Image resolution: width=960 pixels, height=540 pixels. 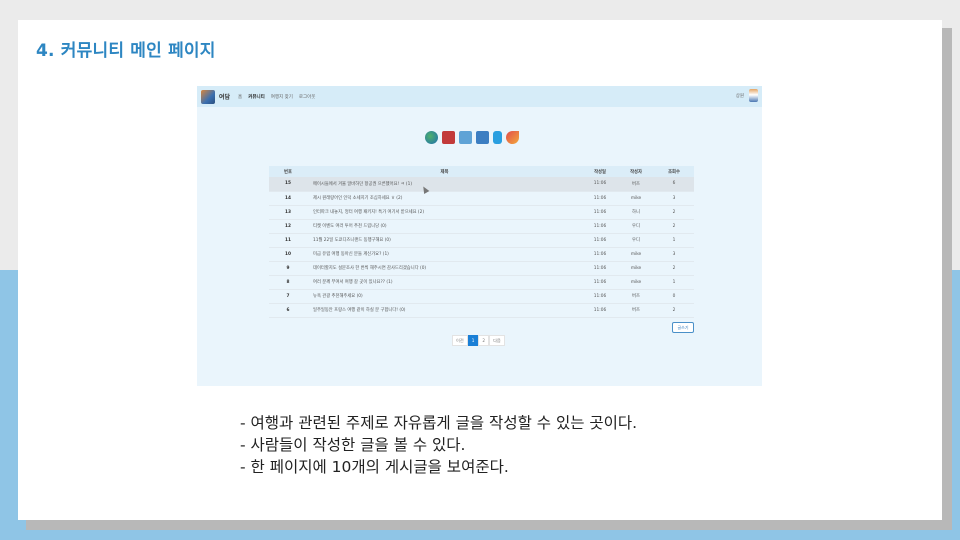 I want to click on table-row: 14 제시 원래랑어인 인덕 소세지기 조심하세요 ㅎ (2) 11:06 mike 3, so click(x=481, y=198).